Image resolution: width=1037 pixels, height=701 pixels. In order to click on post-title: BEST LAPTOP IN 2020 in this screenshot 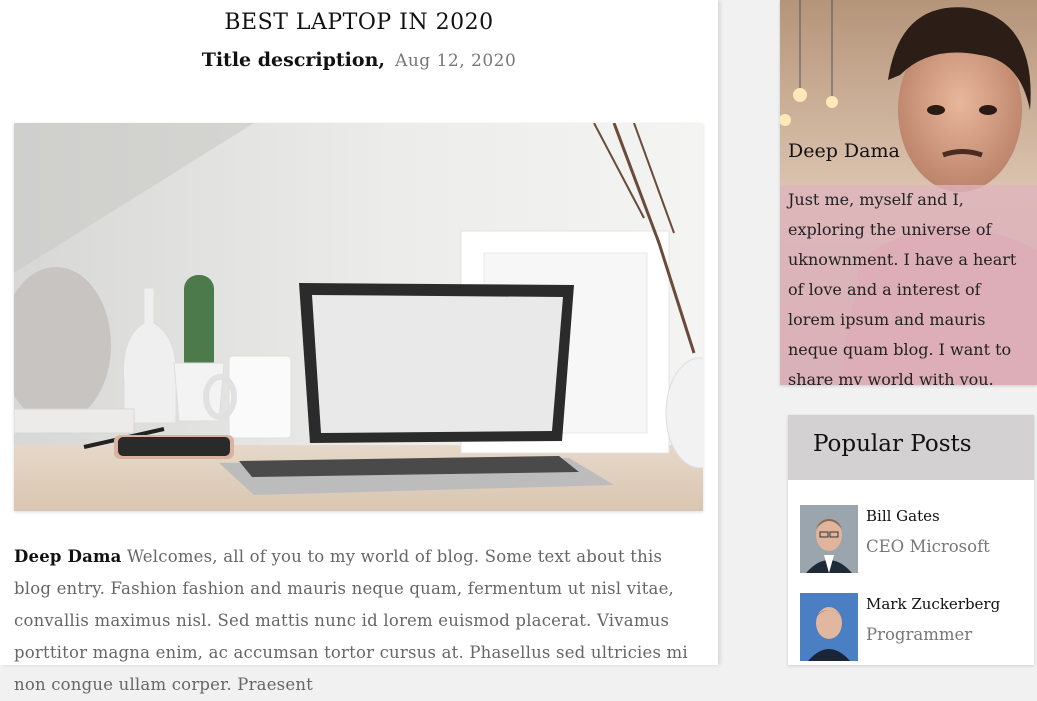, I will do `click(359, 22)`.